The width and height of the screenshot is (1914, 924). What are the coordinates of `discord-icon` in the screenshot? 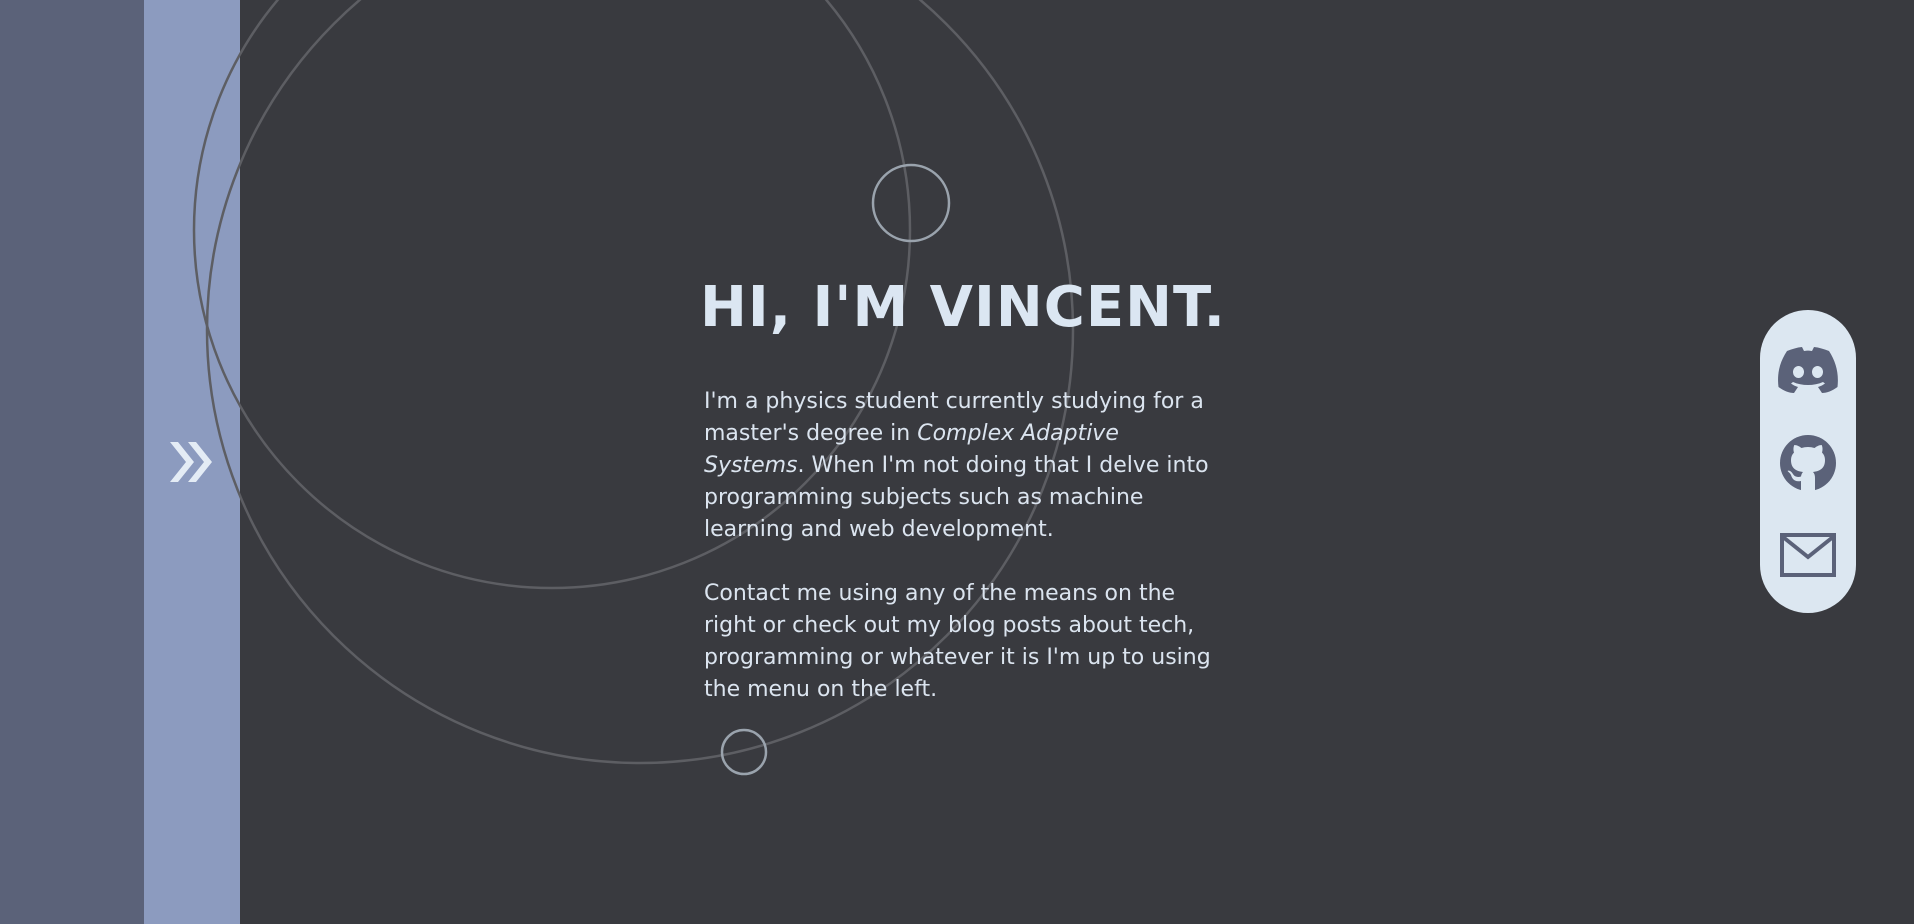 It's located at (1808, 370).